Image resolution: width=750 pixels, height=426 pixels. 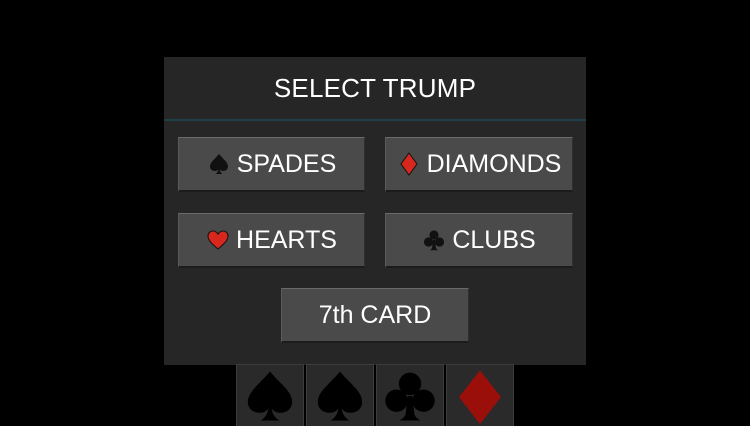 What do you see at coordinates (494, 239) in the screenshot?
I see `clubs-button-label: CLUBS` at bounding box center [494, 239].